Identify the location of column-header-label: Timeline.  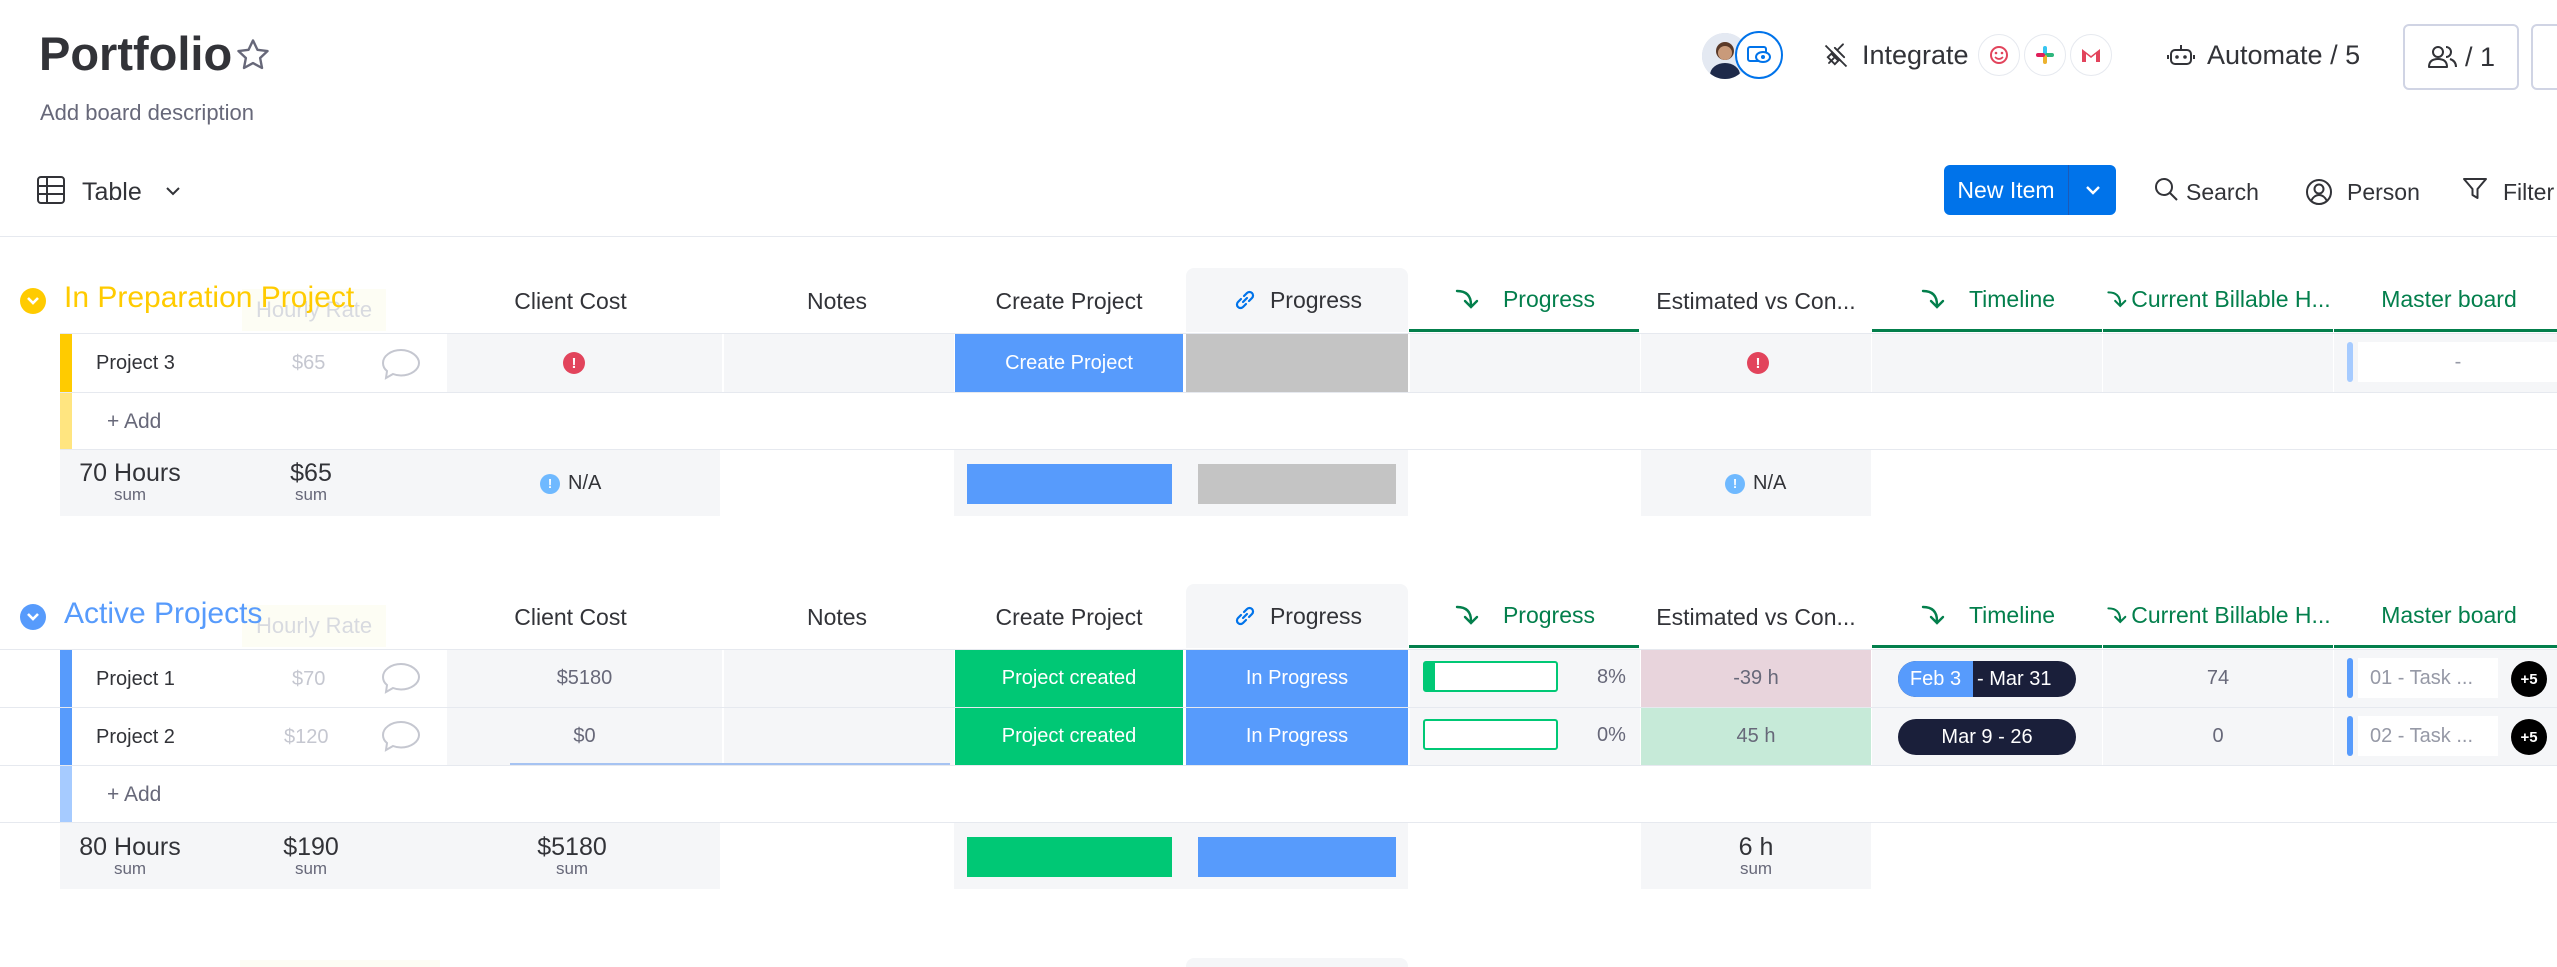
(2012, 615).